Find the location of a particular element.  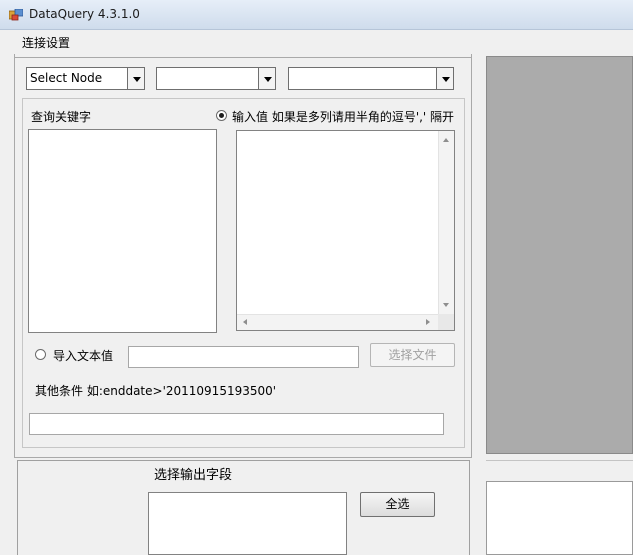

input-value-radio is located at coordinates (221, 115).